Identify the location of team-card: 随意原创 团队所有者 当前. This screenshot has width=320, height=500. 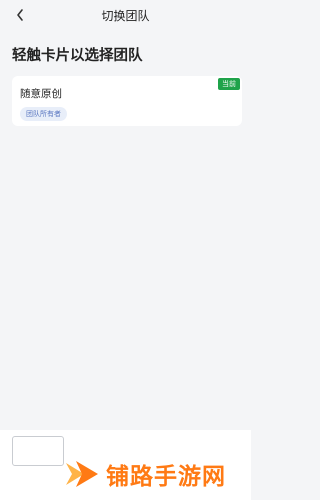
(127, 101).